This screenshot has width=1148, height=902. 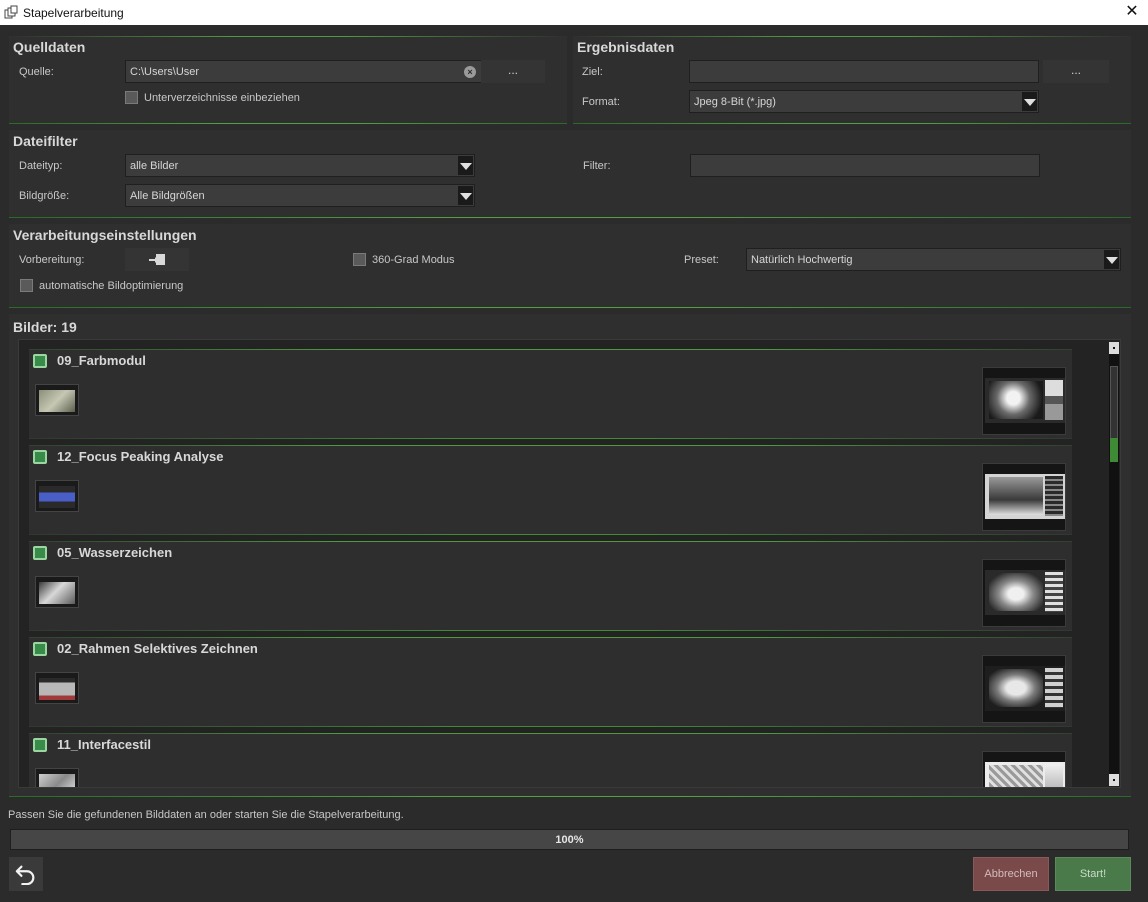 I want to click on filter-input, so click(x=865, y=165).